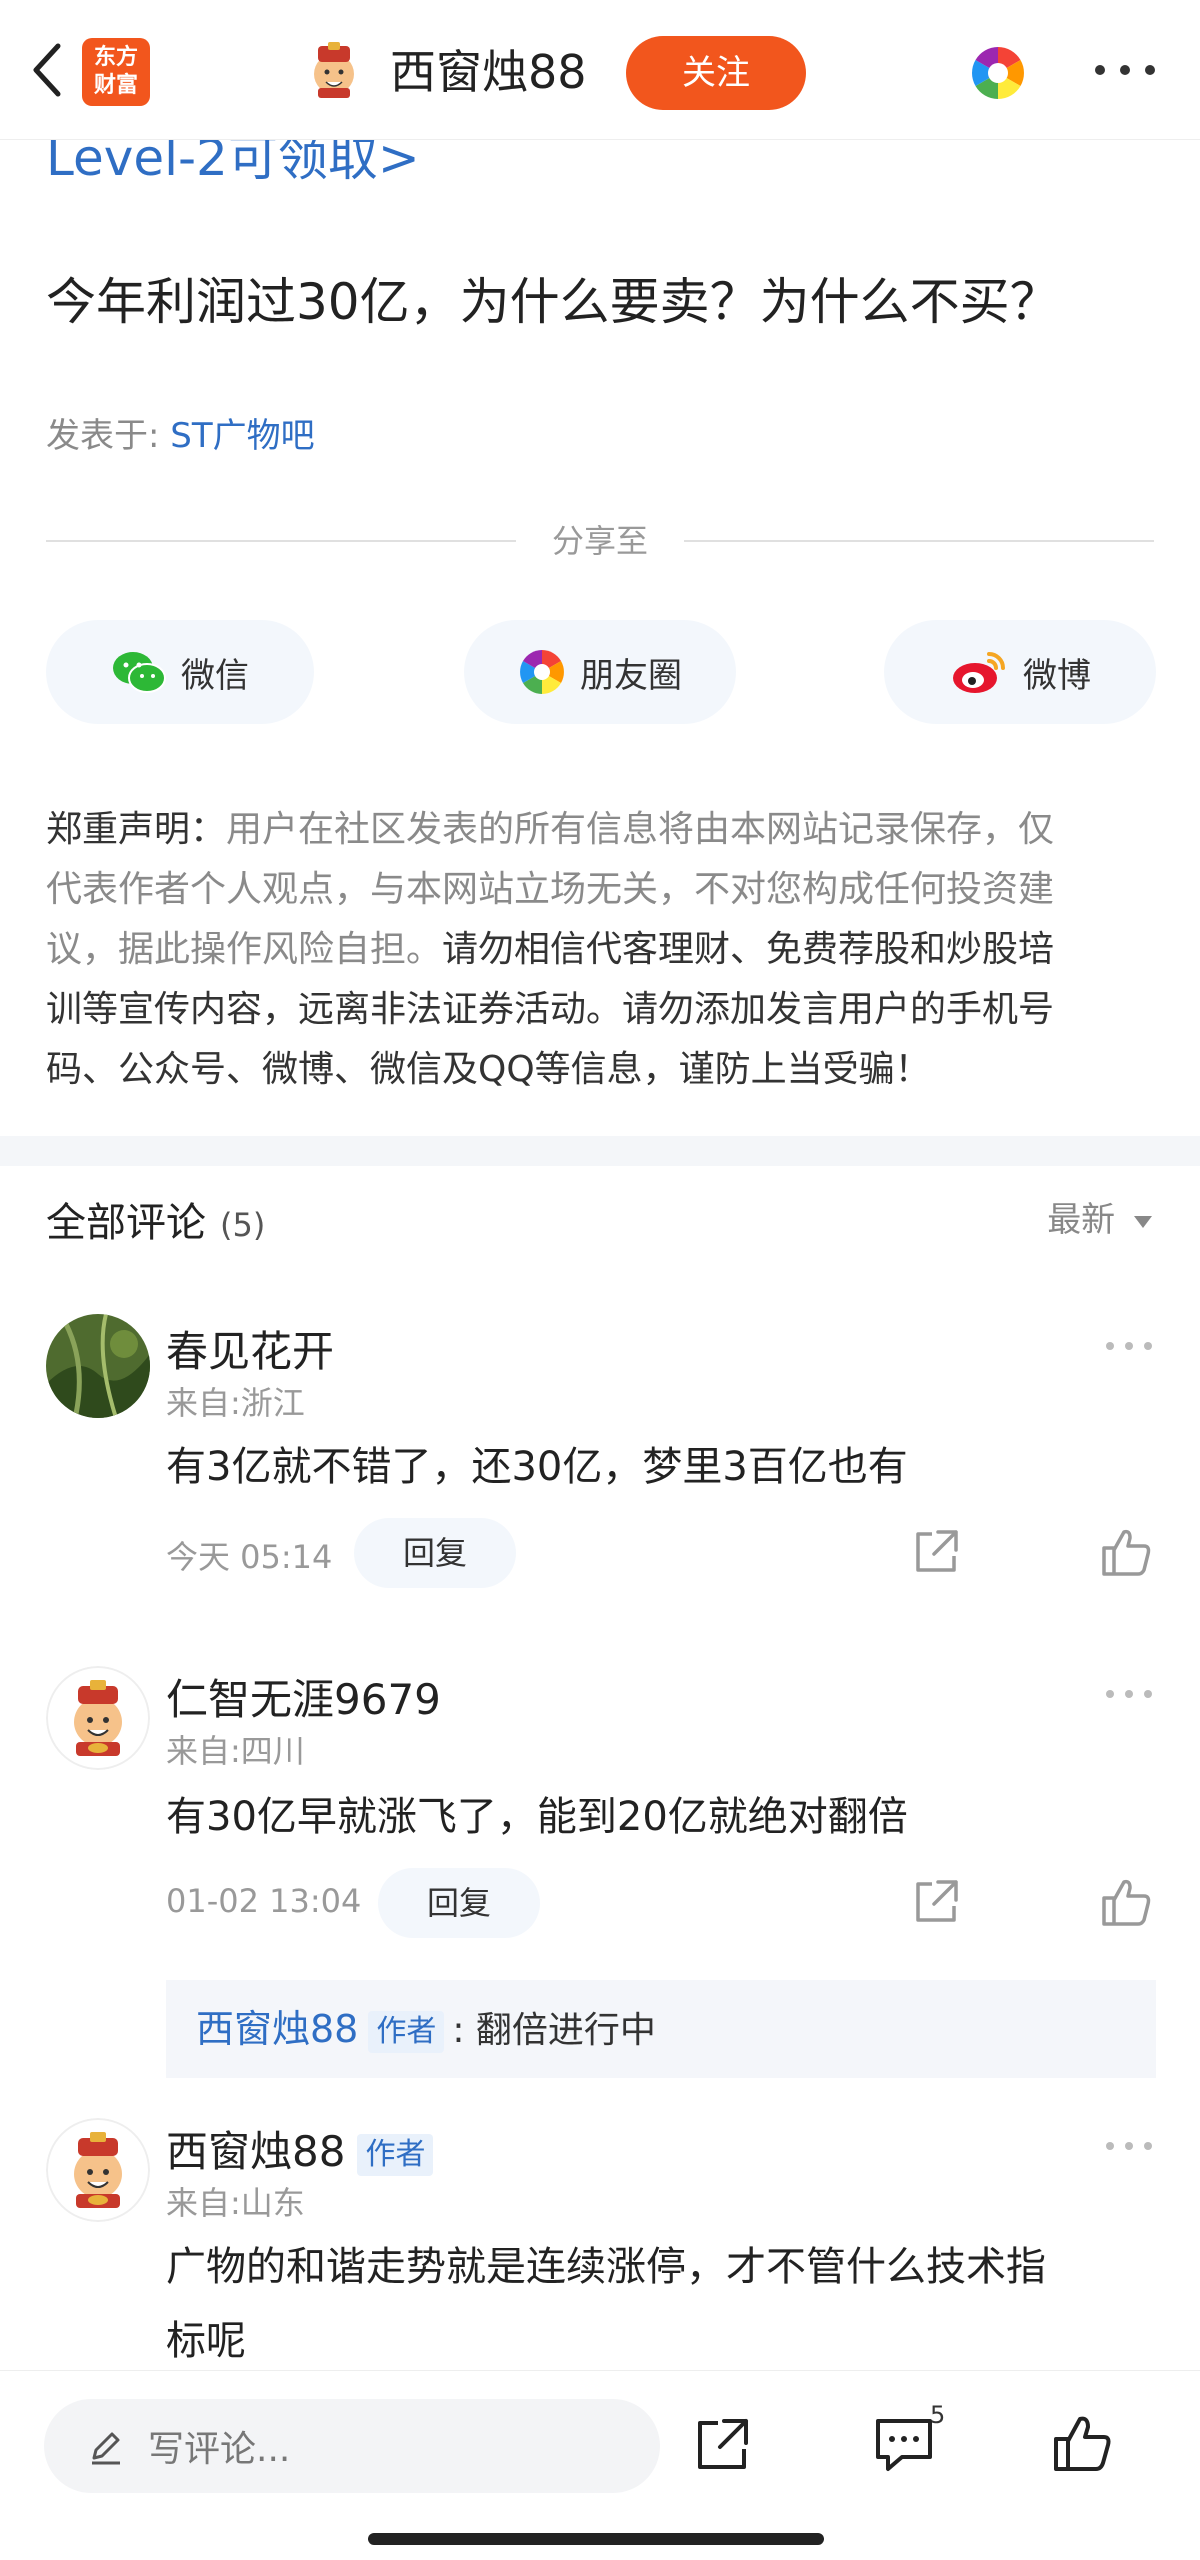 This screenshot has height=2560, width=1200. What do you see at coordinates (106, 2448) in the screenshot?
I see `pencil-icon` at bounding box center [106, 2448].